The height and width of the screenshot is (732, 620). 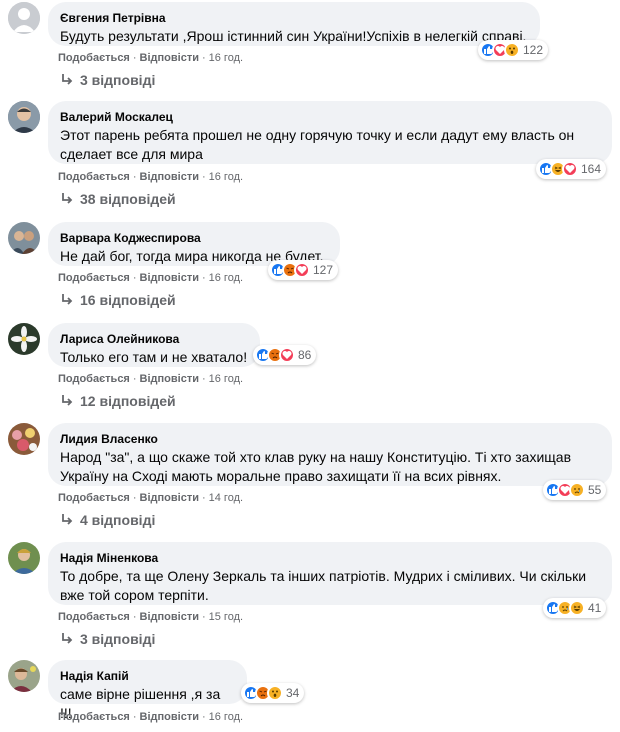 I want to click on reaction-count: 122, so click(x=533, y=50).